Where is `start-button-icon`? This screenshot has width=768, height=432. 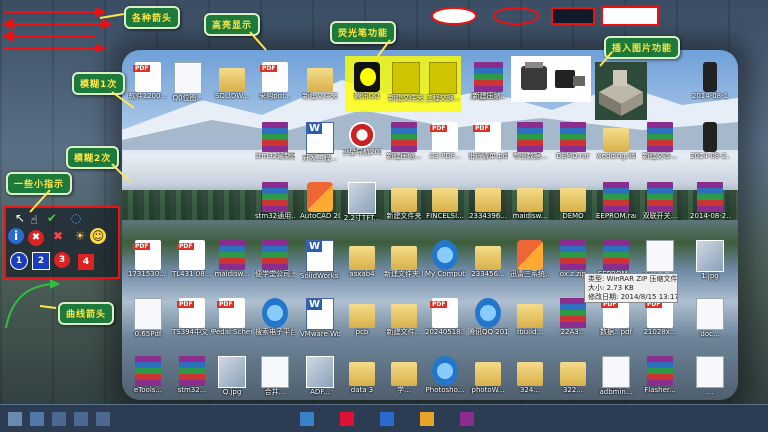
start-button-icon is located at coordinates (15, 419).